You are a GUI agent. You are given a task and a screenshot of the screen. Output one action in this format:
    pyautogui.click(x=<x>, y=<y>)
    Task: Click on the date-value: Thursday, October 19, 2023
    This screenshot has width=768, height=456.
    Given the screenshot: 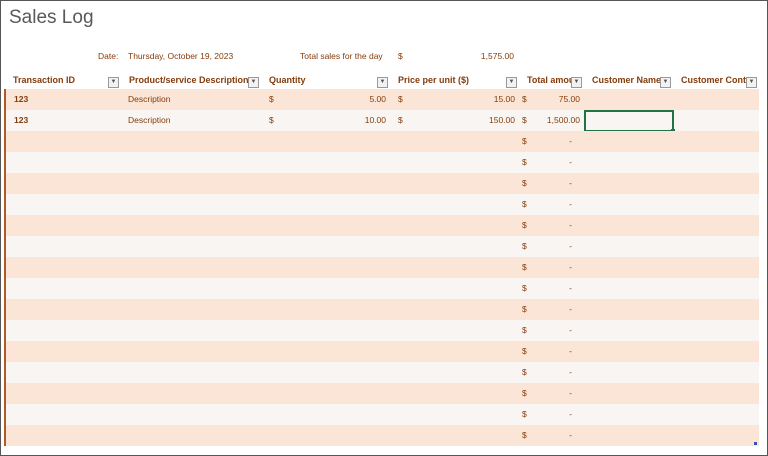 What is the action you would take?
    pyautogui.click(x=180, y=56)
    